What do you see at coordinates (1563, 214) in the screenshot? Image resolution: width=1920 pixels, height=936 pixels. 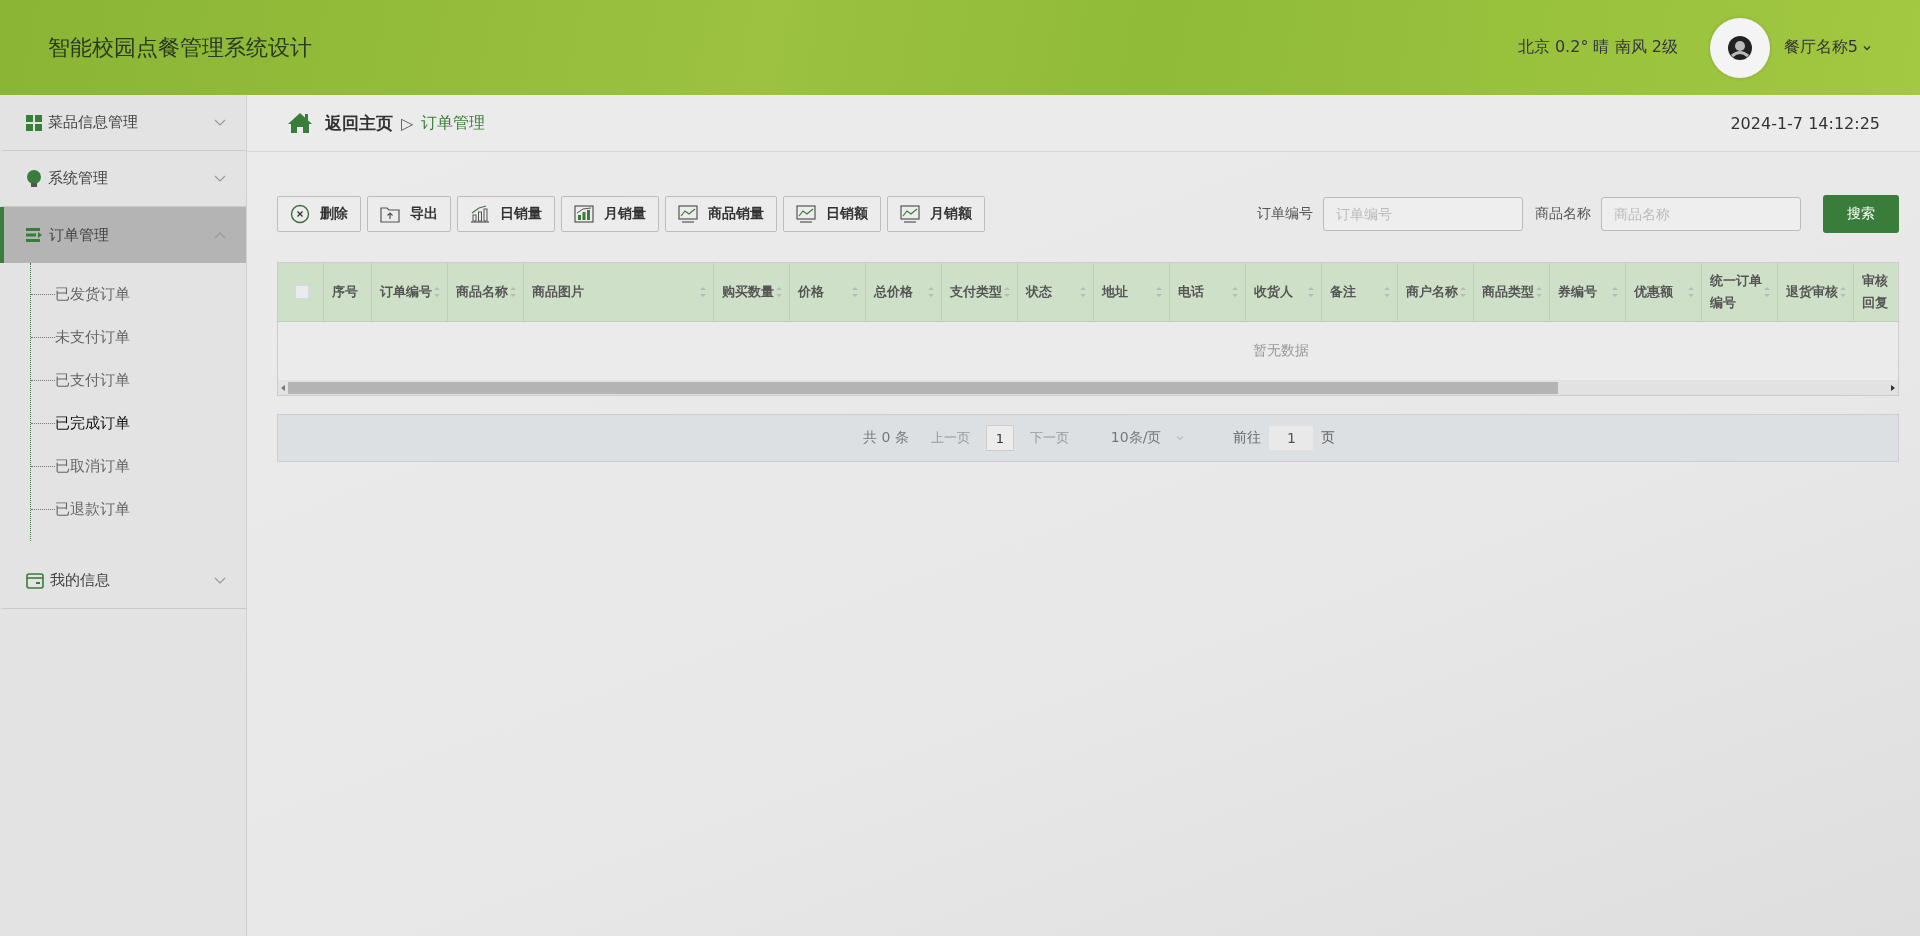 I see `search-label: 商品名称` at bounding box center [1563, 214].